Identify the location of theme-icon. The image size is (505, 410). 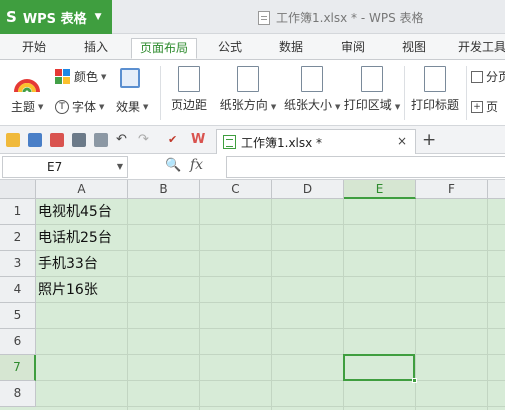
(27, 81).